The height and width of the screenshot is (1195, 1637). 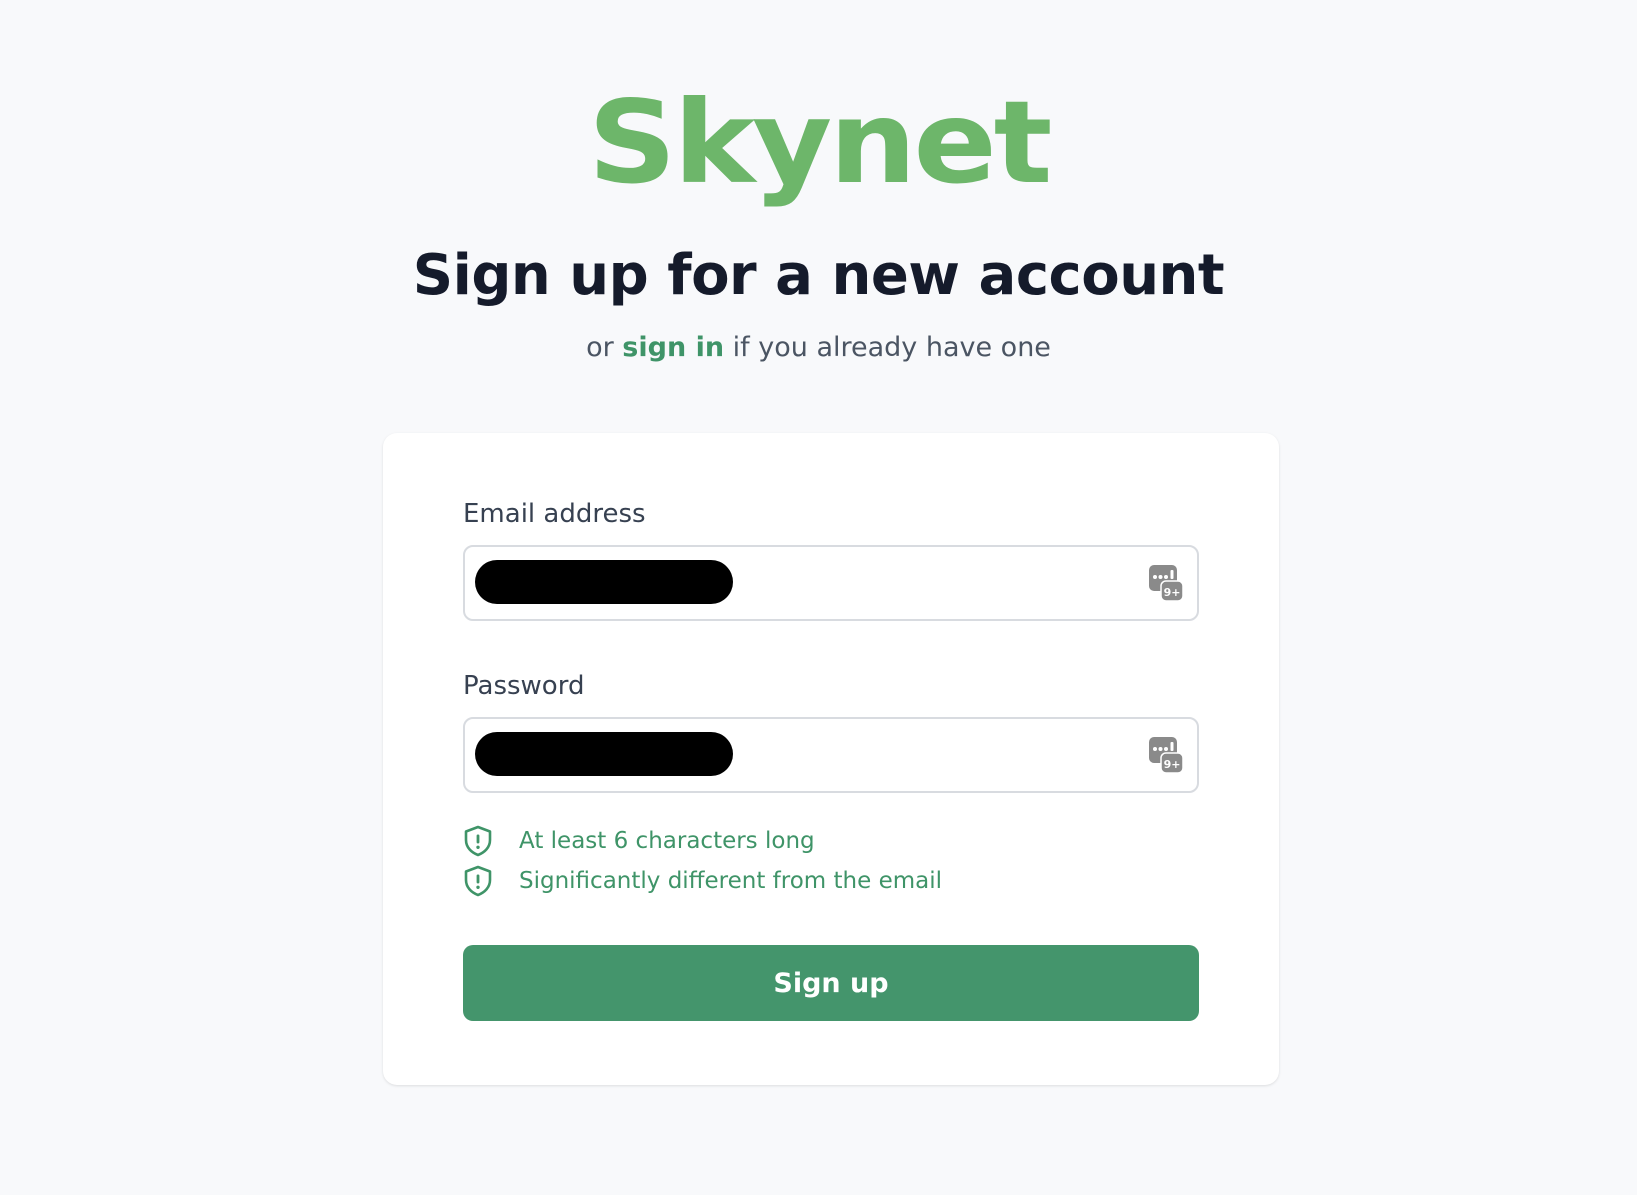 I want to click on page-subtitle: or sign in if you already have one, so click(x=818, y=348).